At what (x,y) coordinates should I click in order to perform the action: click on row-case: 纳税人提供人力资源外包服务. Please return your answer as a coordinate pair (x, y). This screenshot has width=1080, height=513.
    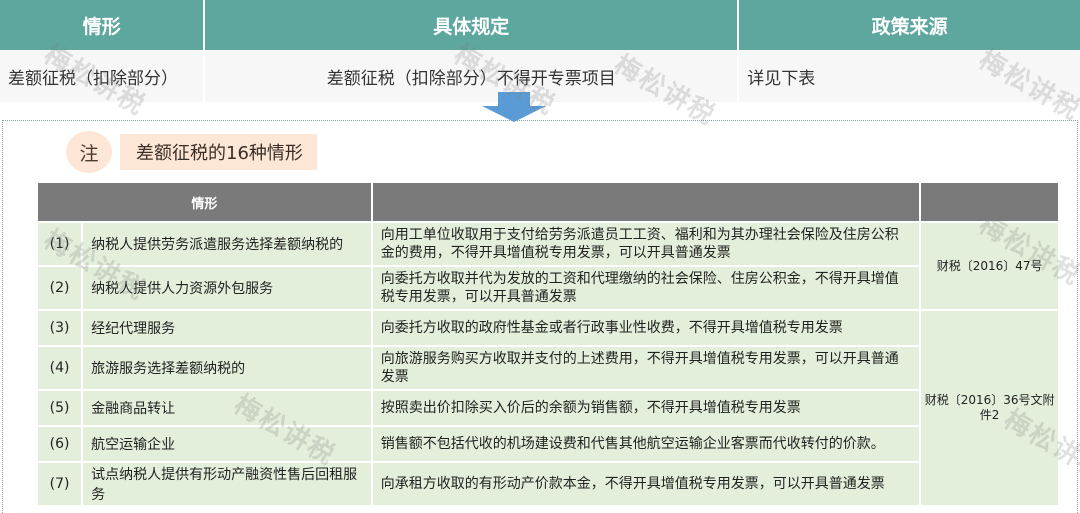
    Looking at the image, I should click on (227, 288).